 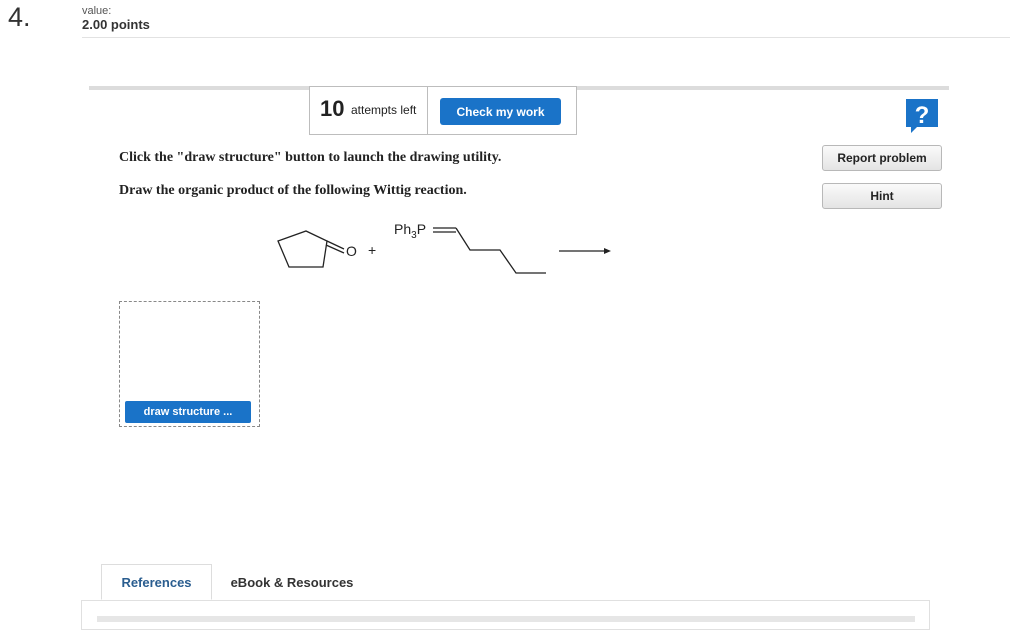 What do you see at coordinates (506, 619) in the screenshot?
I see `tab-content-bar` at bounding box center [506, 619].